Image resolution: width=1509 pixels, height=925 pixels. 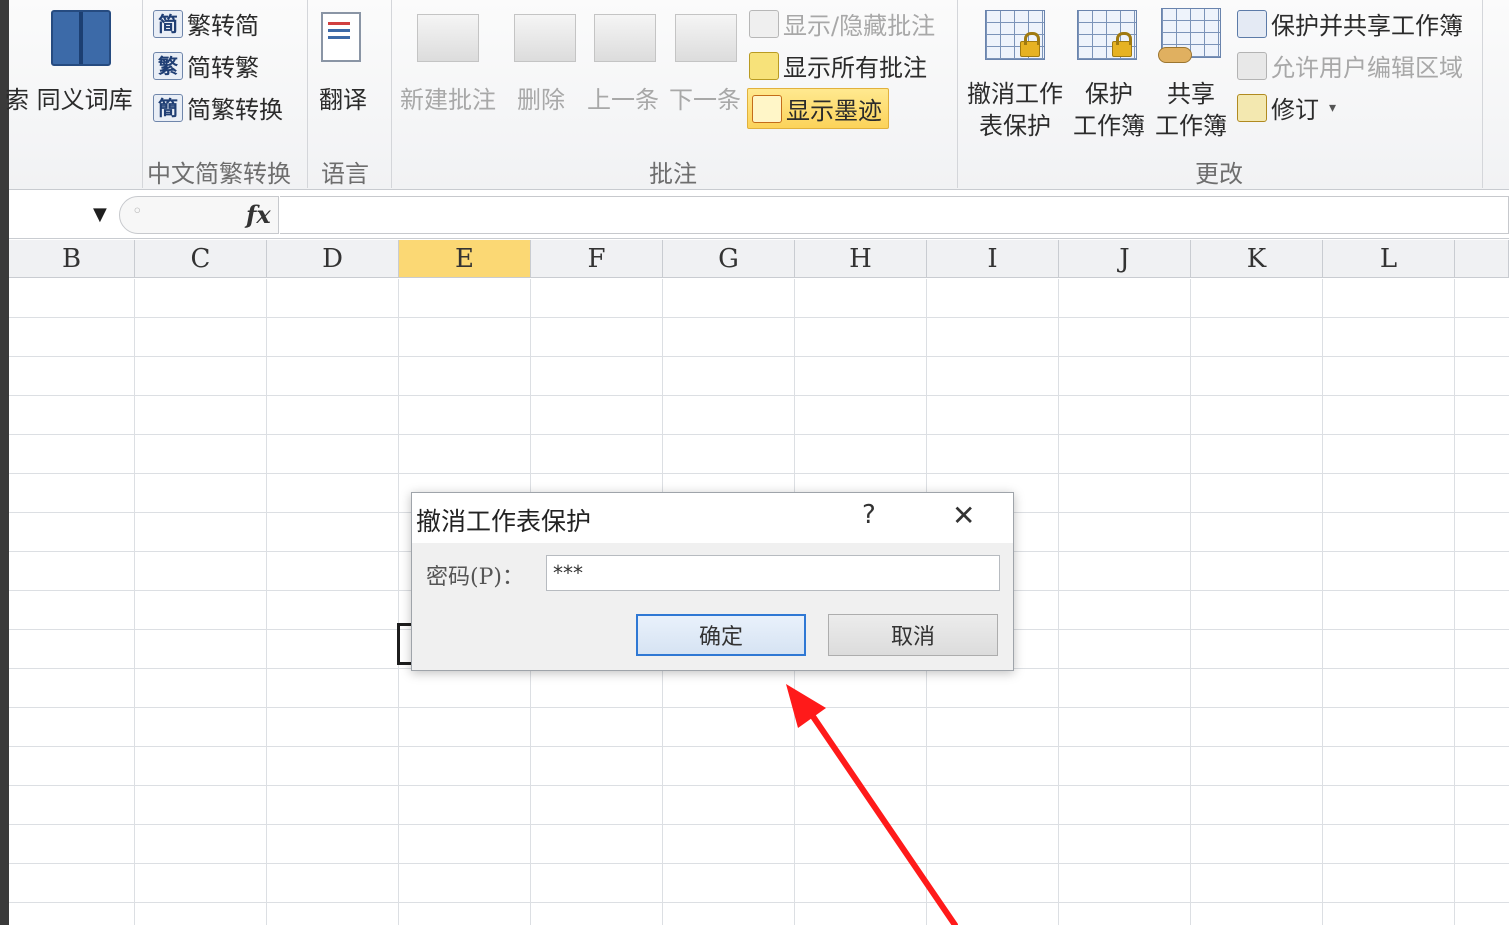 I want to click on column-header-g: G, so click(x=729, y=259).